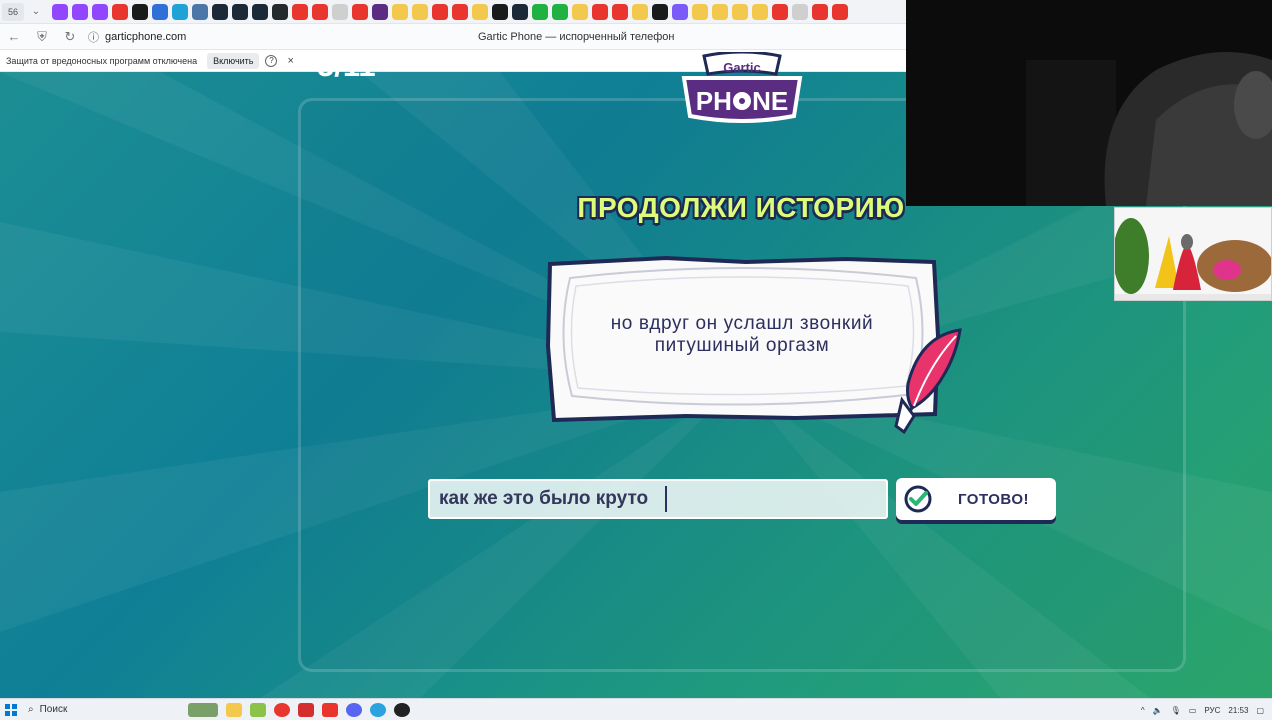 The height and width of the screenshot is (720, 1272). Describe the element at coordinates (42, 37) in the screenshot. I see `shield-icon: ⛨` at that location.